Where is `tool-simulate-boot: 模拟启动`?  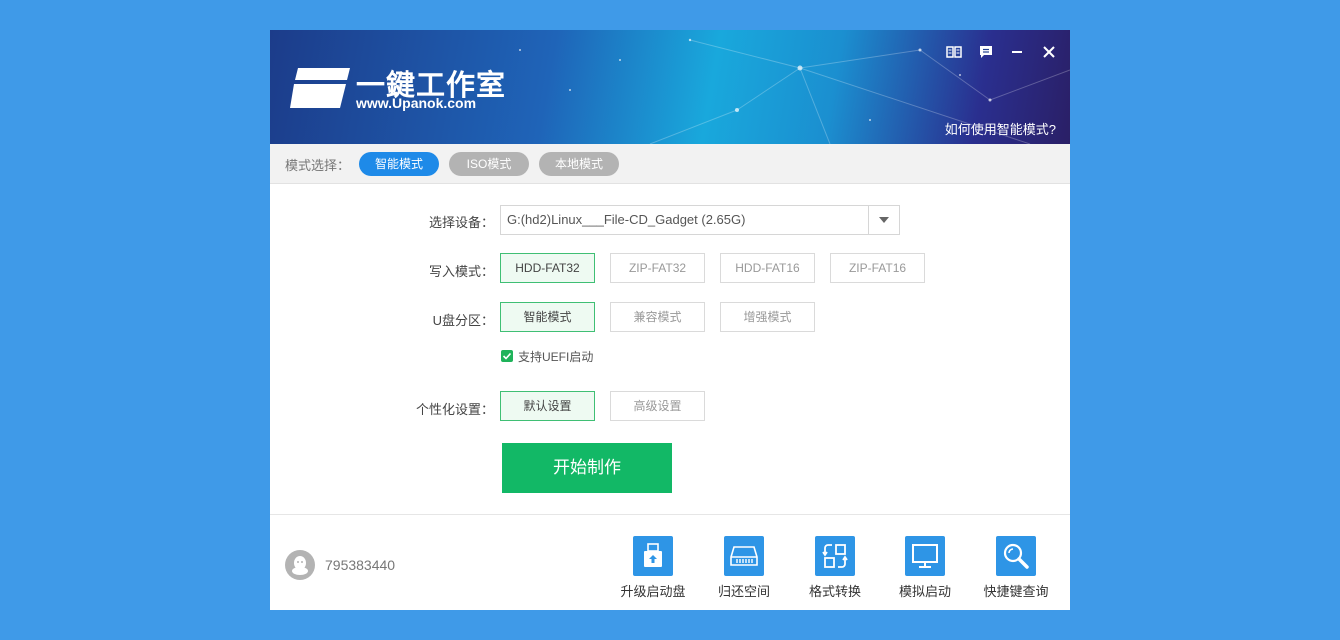 tool-simulate-boot: 模拟启动 is located at coordinates (925, 568).